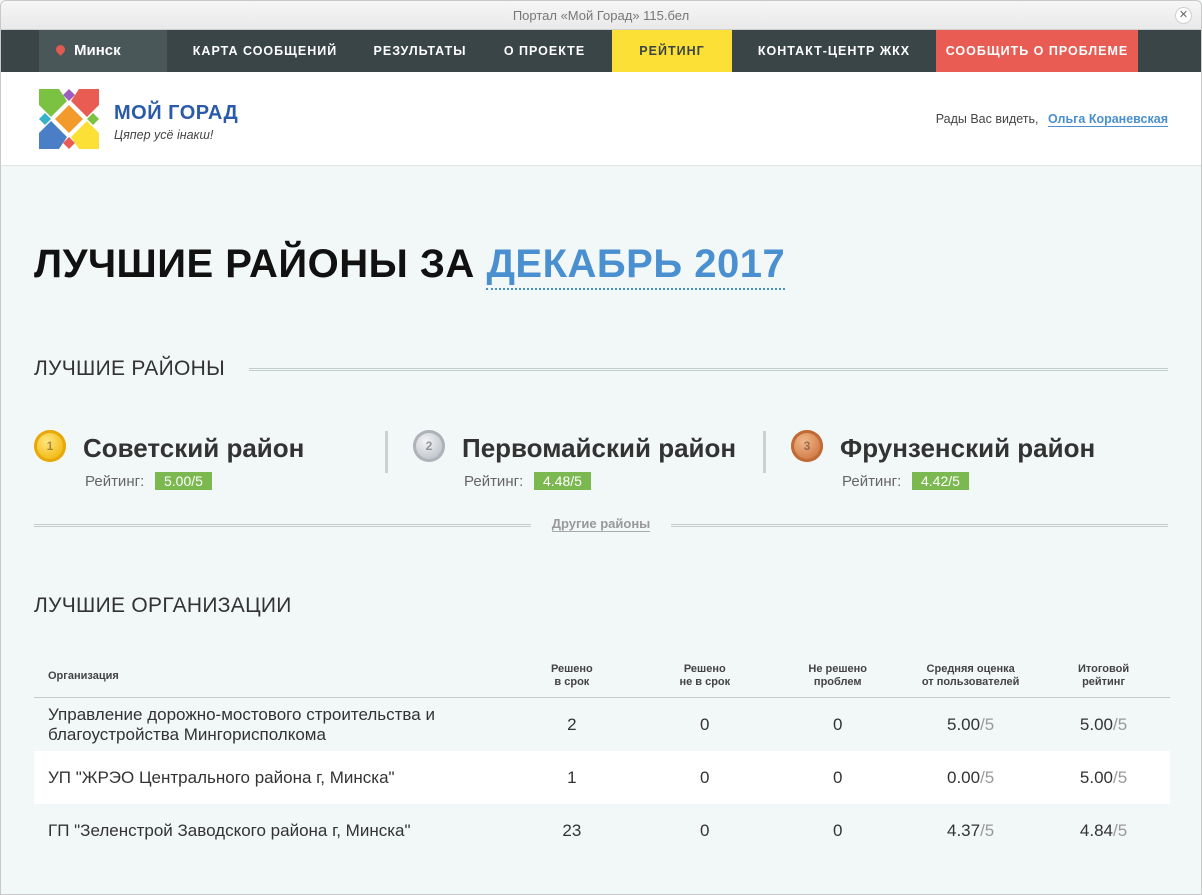 The height and width of the screenshot is (895, 1202). Describe the element at coordinates (97, 50) in the screenshot. I see `city-label: Минск` at that location.